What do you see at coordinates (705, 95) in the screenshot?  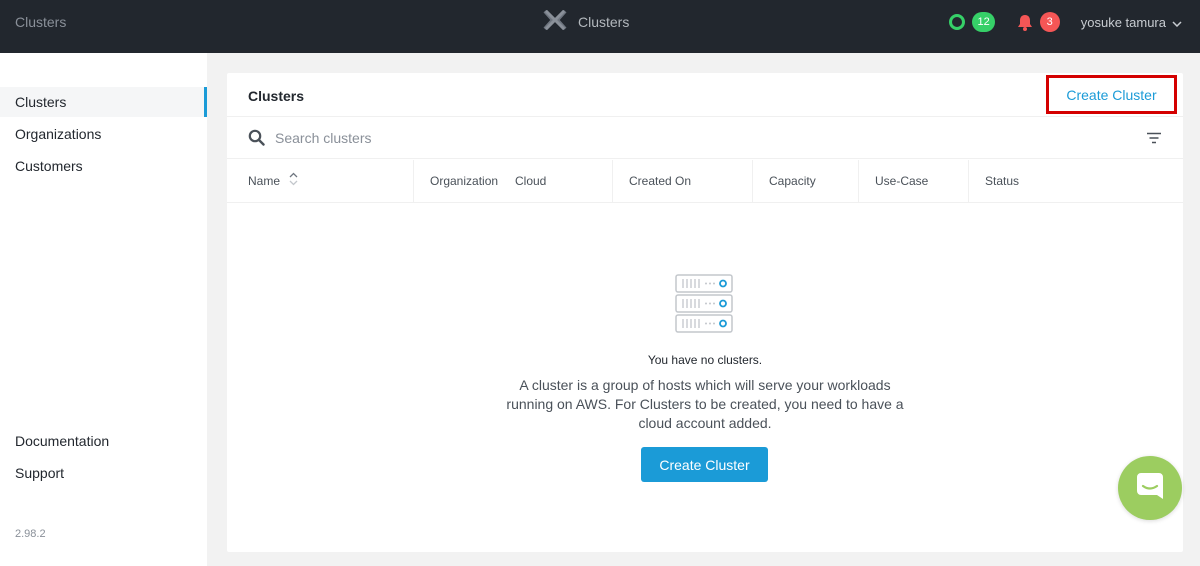 I see `panel-header: Clusters Create Cluster` at bounding box center [705, 95].